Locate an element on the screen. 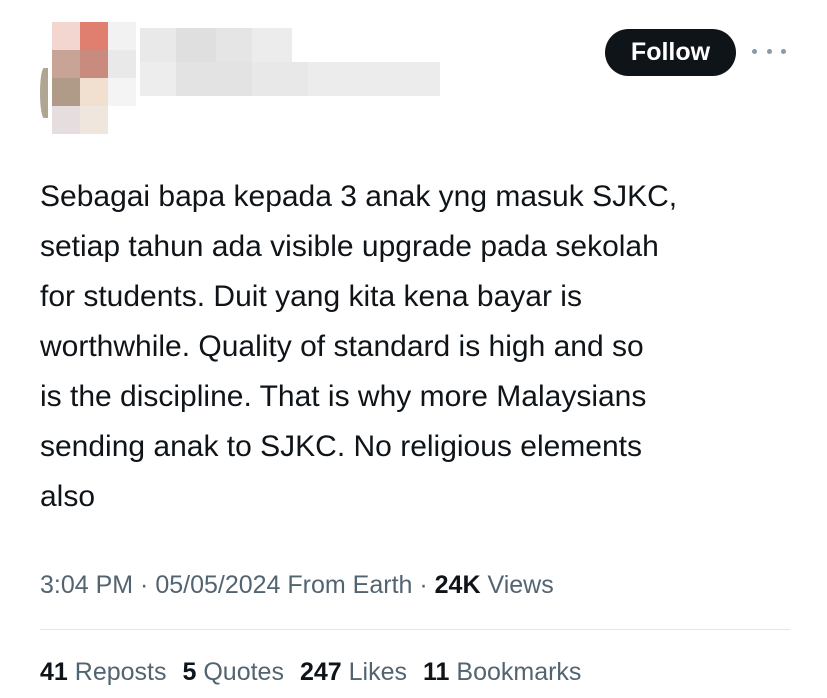 The height and width of the screenshot is (698, 827). bookmarks-stat: 11 Bookmarks is located at coordinates (502, 672).